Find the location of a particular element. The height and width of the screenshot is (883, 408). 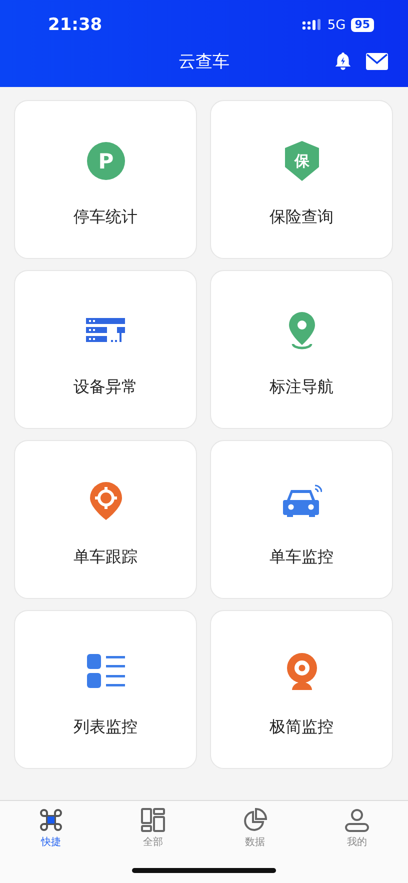

tile-label: 标注导航 is located at coordinates (302, 387).